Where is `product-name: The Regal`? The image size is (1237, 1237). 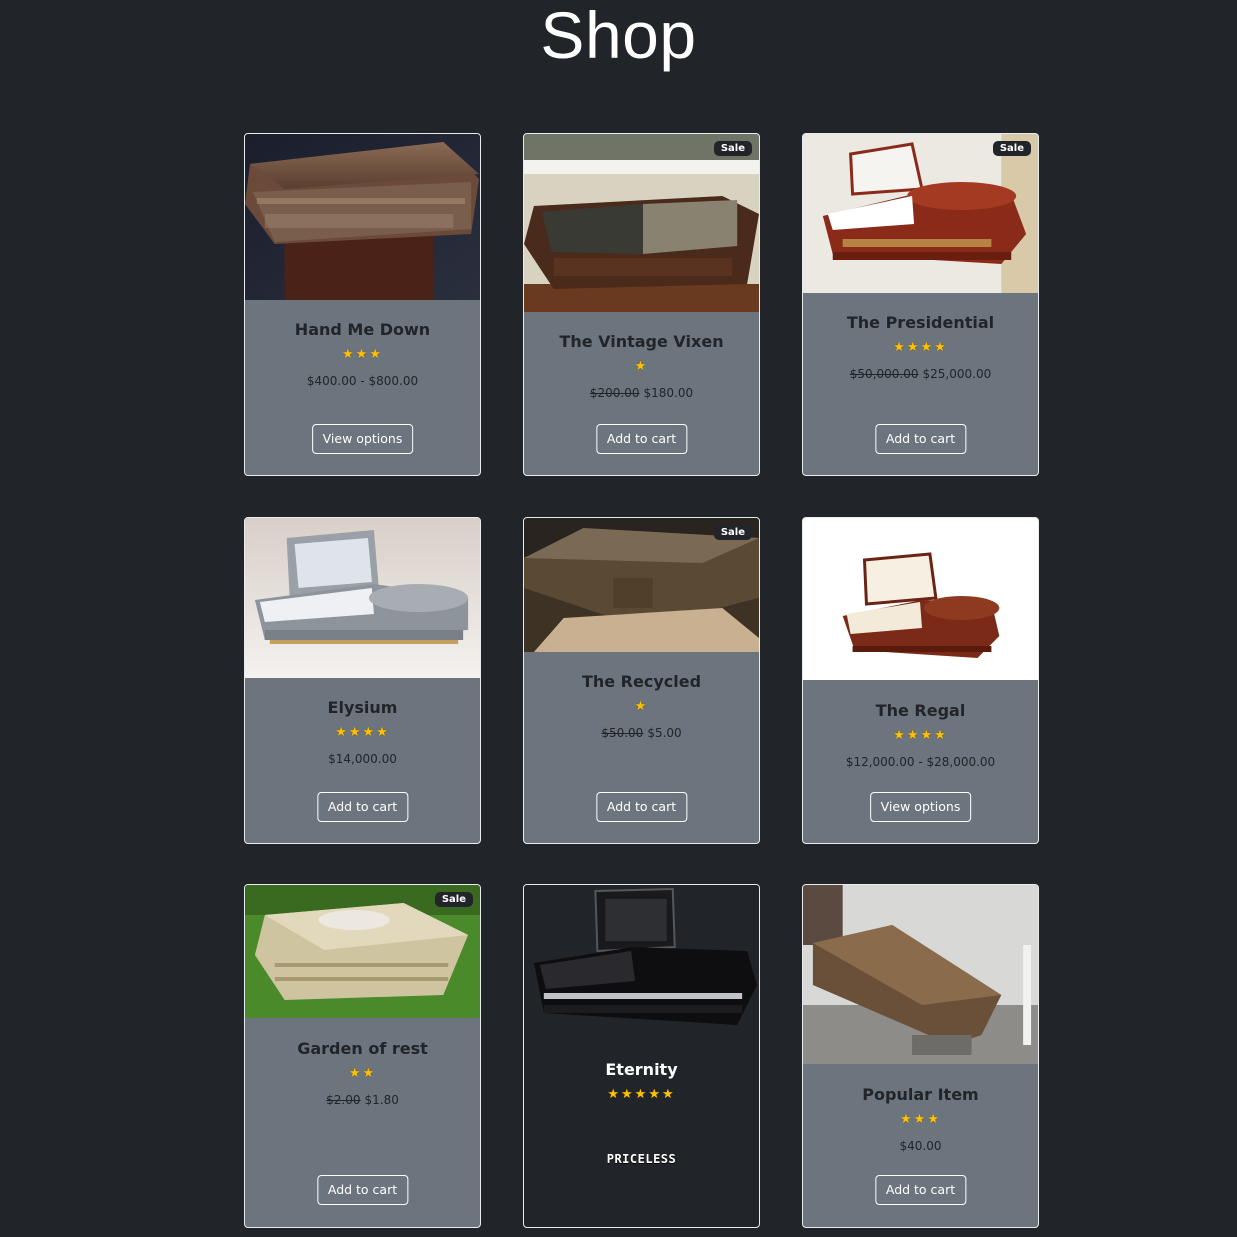
product-name: The Regal is located at coordinates (920, 710).